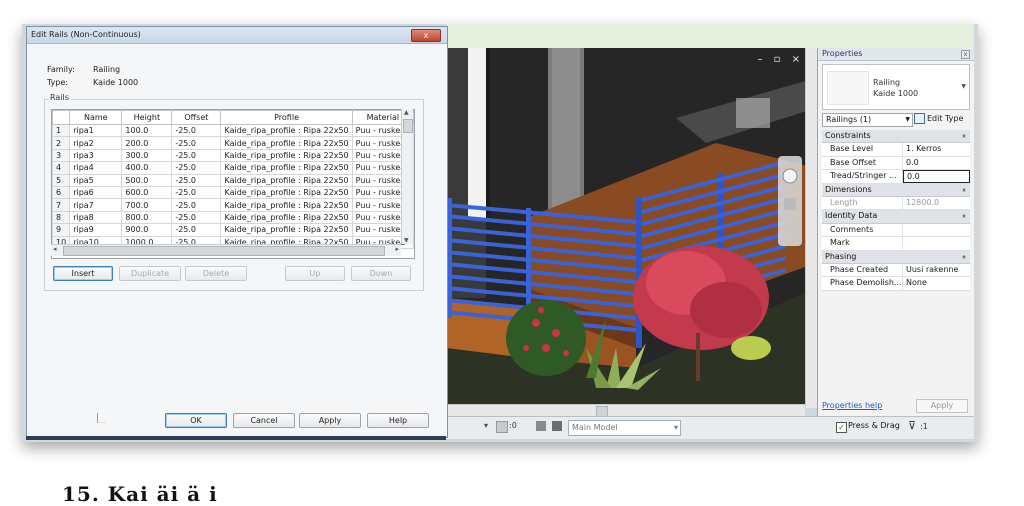 This screenshot has height=506, width=1024. Describe the element at coordinates (624, 428) in the screenshot. I see `model-select: Main Model ▾` at that location.